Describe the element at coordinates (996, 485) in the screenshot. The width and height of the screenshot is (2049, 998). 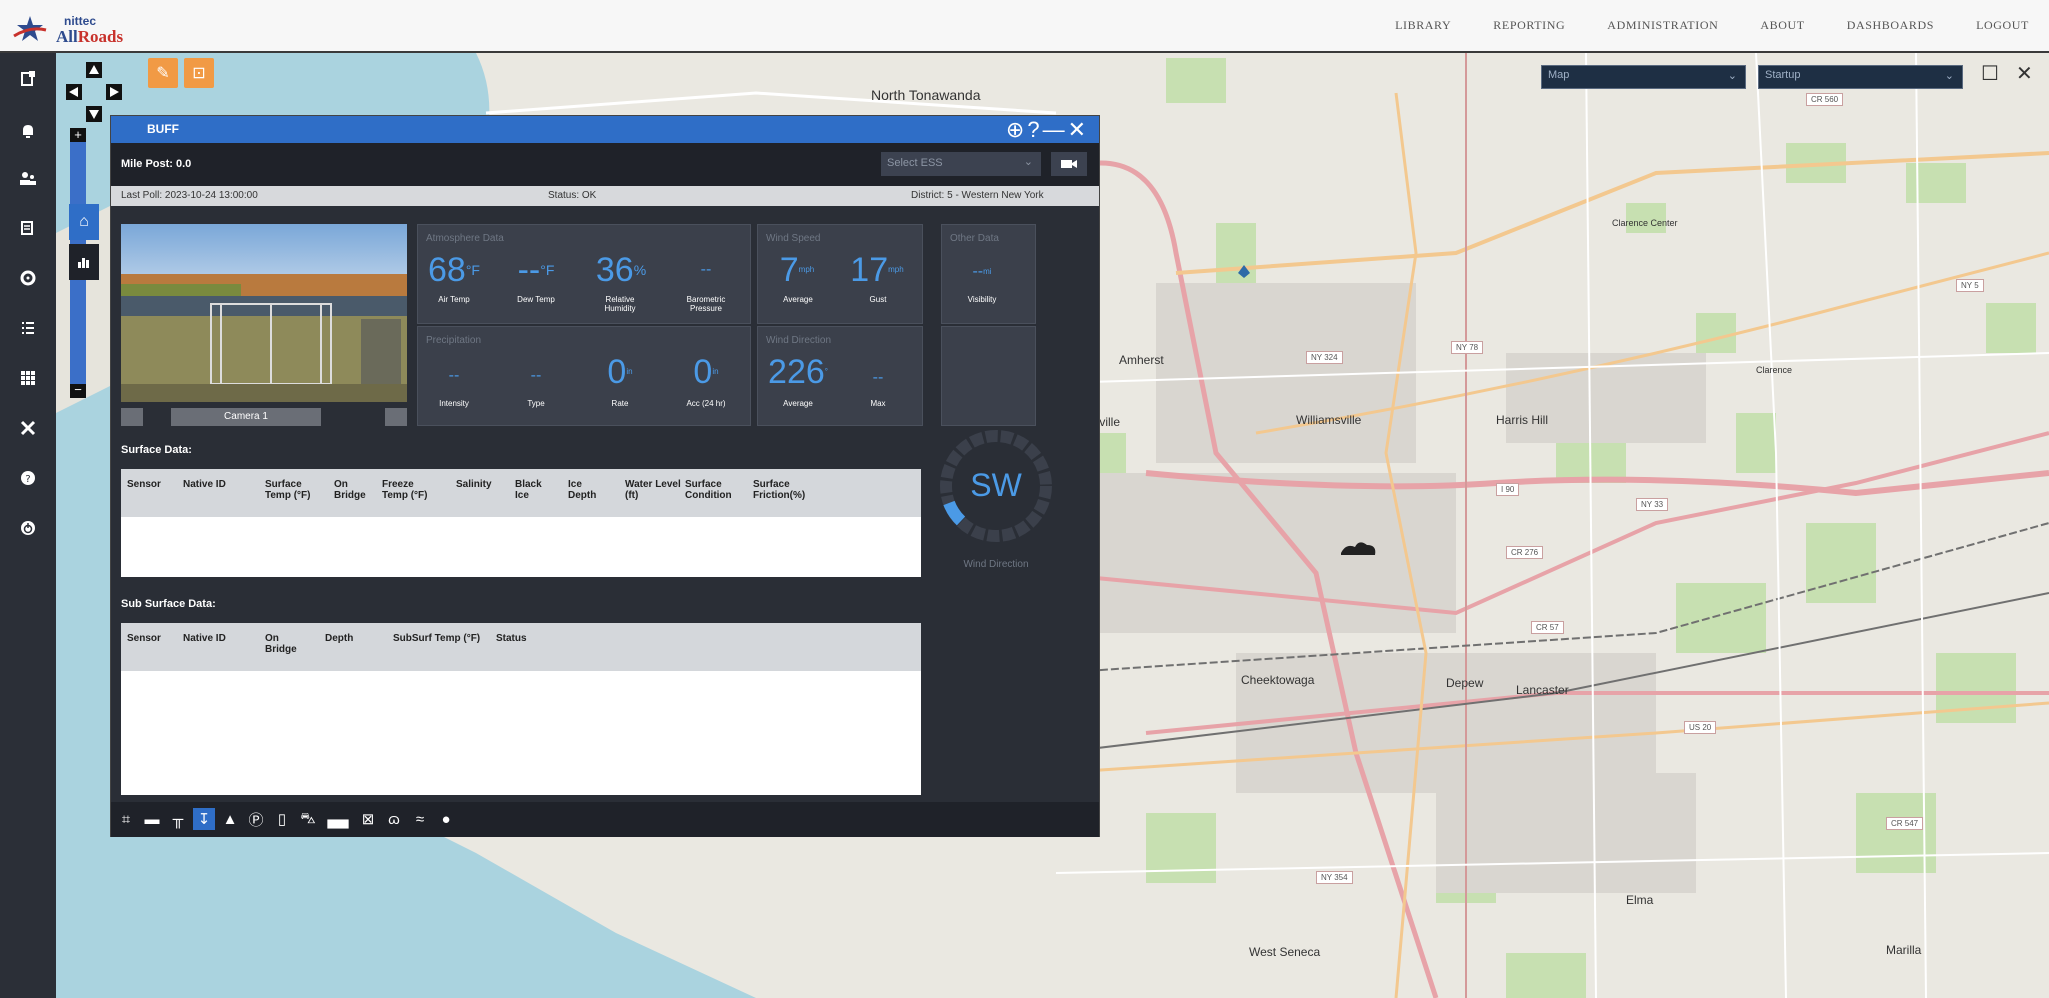
I see `compass-direction: SW` at that location.